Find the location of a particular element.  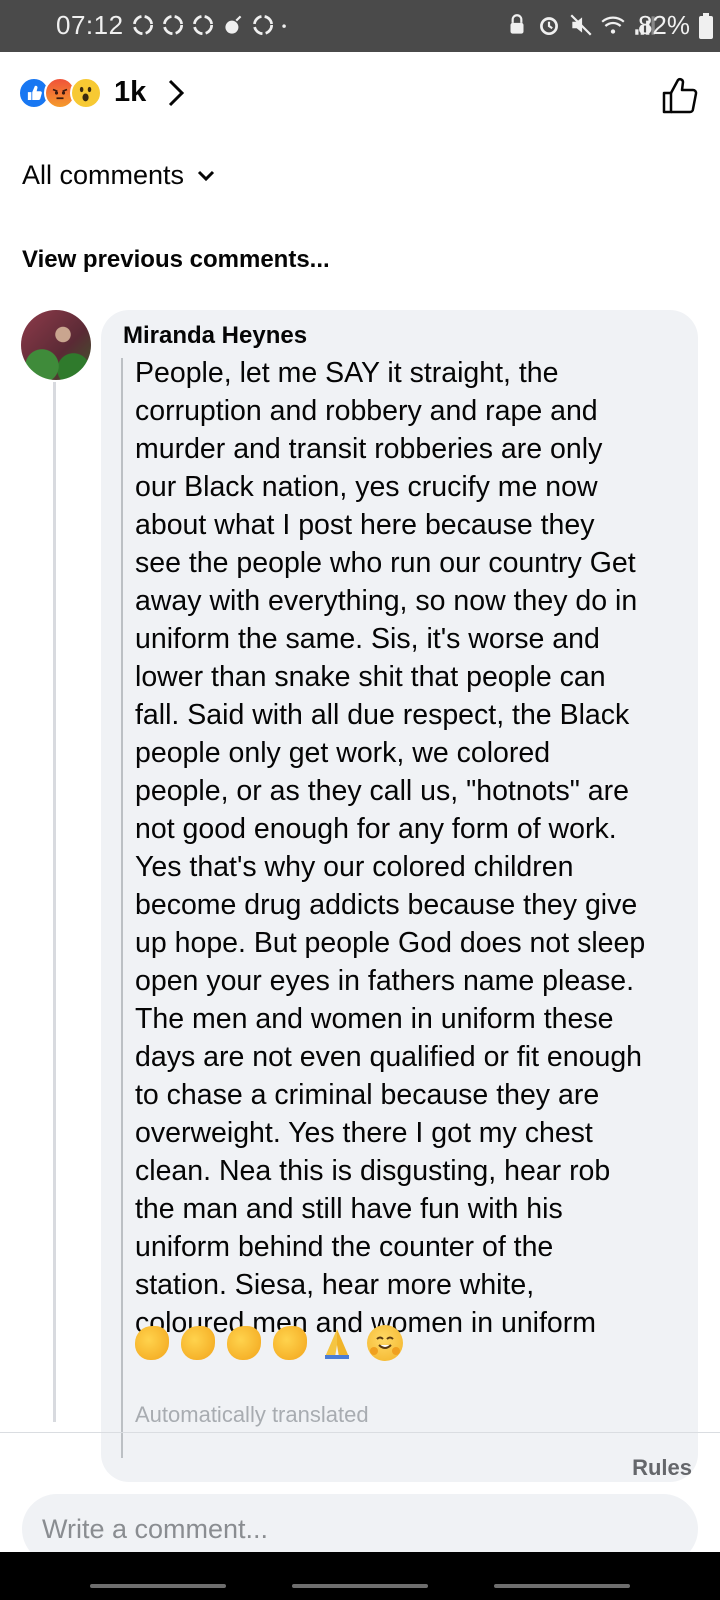

reaction-count: 1k is located at coordinates (130, 92).